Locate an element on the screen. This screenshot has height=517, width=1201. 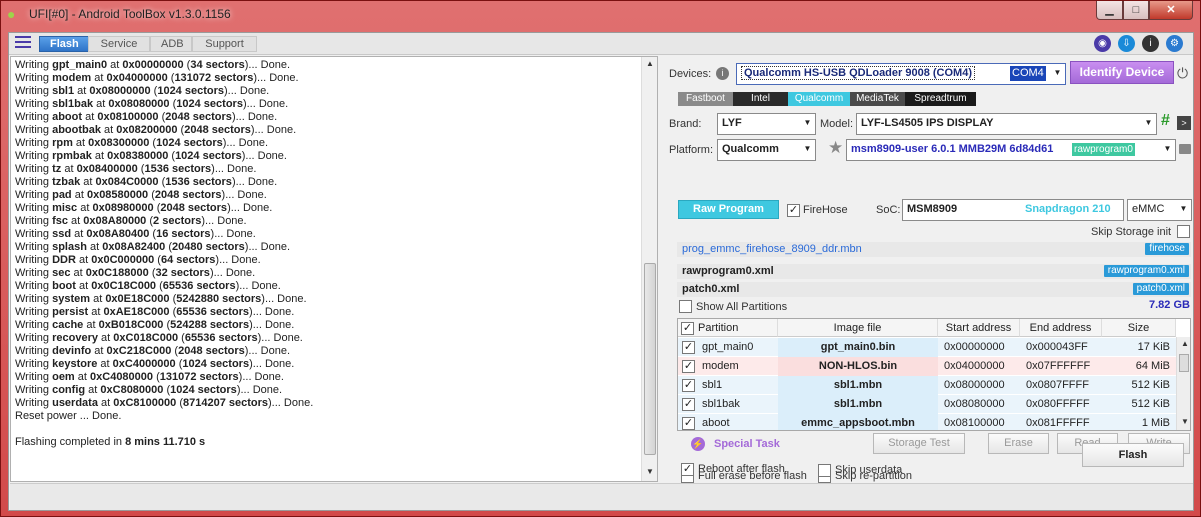
col-size: Size is located at coordinates (1139, 328).